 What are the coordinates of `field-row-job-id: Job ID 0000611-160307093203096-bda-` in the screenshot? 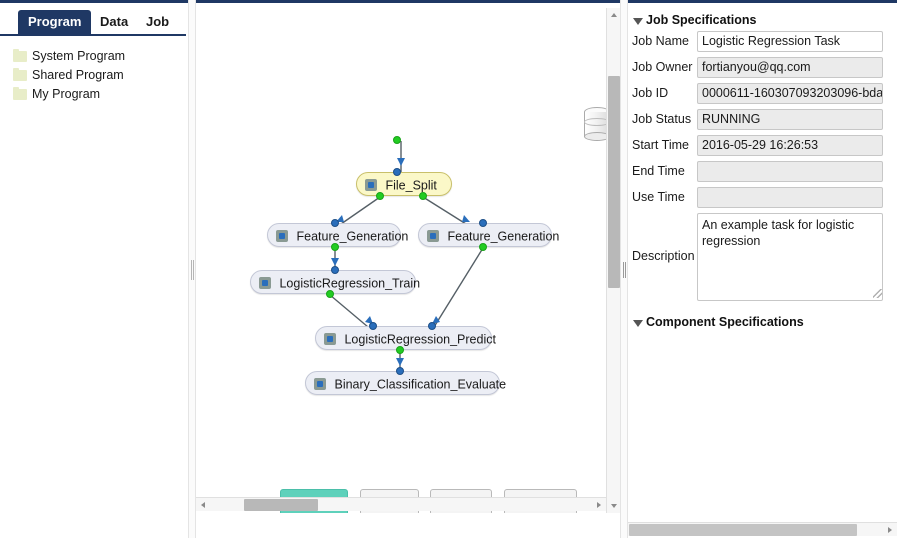 It's located at (762, 93).